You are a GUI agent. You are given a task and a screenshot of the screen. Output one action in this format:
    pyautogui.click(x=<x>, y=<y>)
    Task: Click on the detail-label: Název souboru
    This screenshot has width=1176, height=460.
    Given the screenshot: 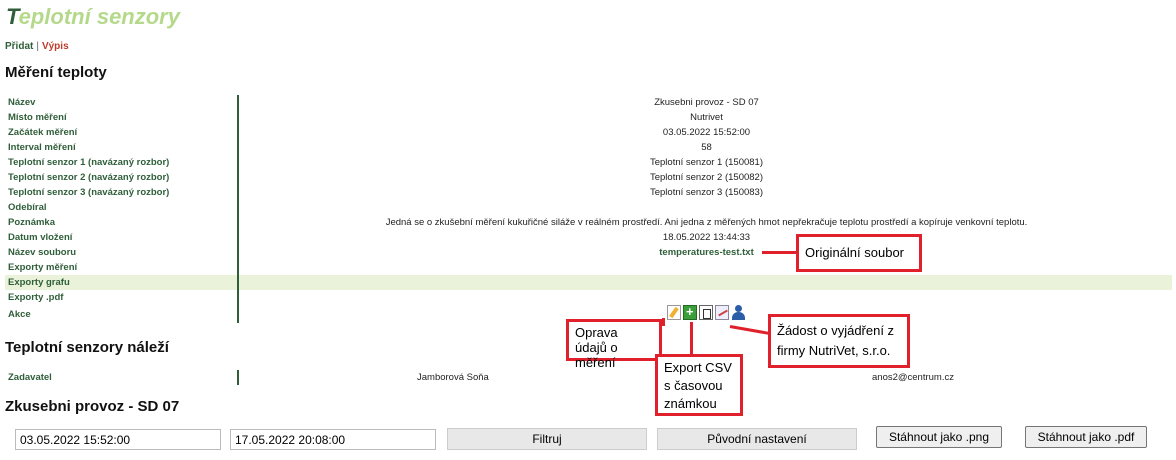 What is the action you would take?
    pyautogui.click(x=42, y=252)
    